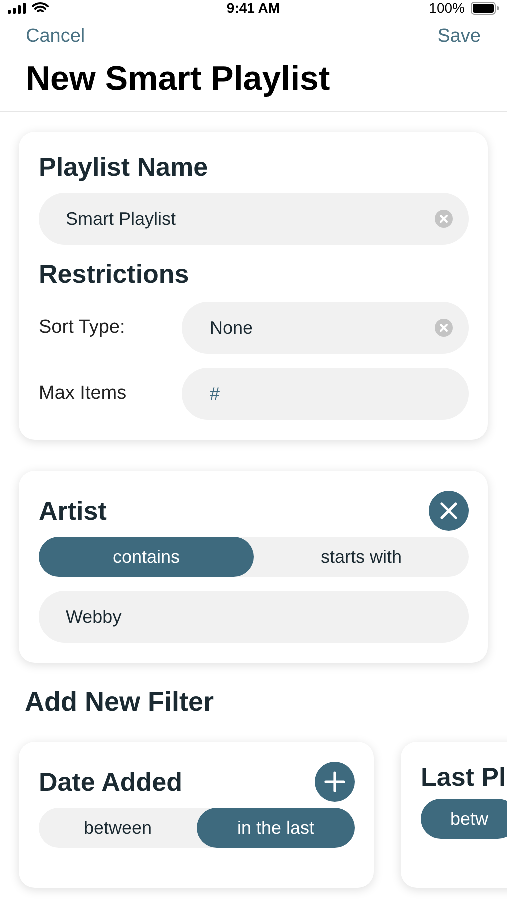 Image resolution: width=507 pixels, height=900 pixels. Describe the element at coordinates (254, 617) in the screenshot. I see `input-field: Webby` at that location.